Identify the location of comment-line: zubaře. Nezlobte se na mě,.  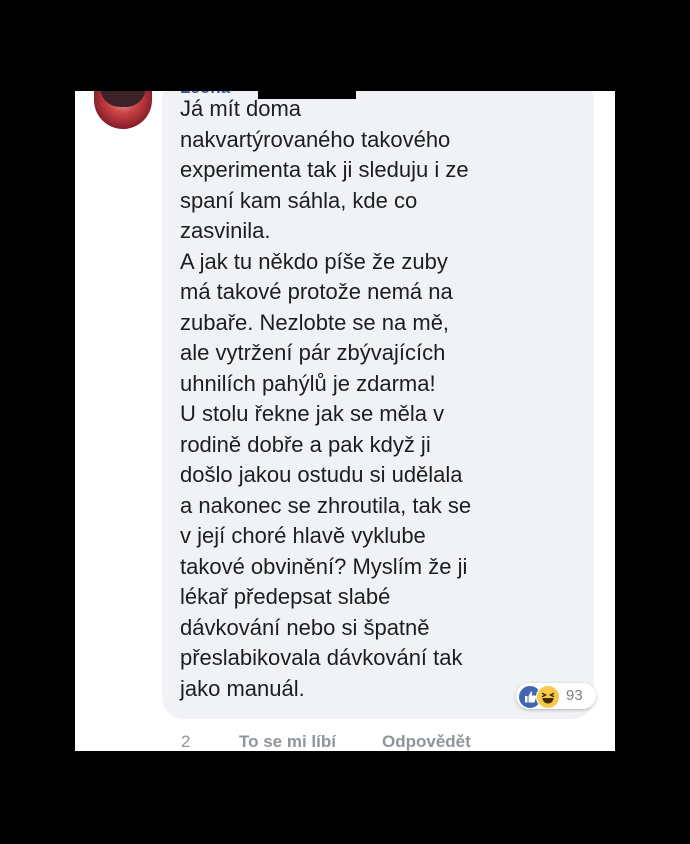
(315, 322).